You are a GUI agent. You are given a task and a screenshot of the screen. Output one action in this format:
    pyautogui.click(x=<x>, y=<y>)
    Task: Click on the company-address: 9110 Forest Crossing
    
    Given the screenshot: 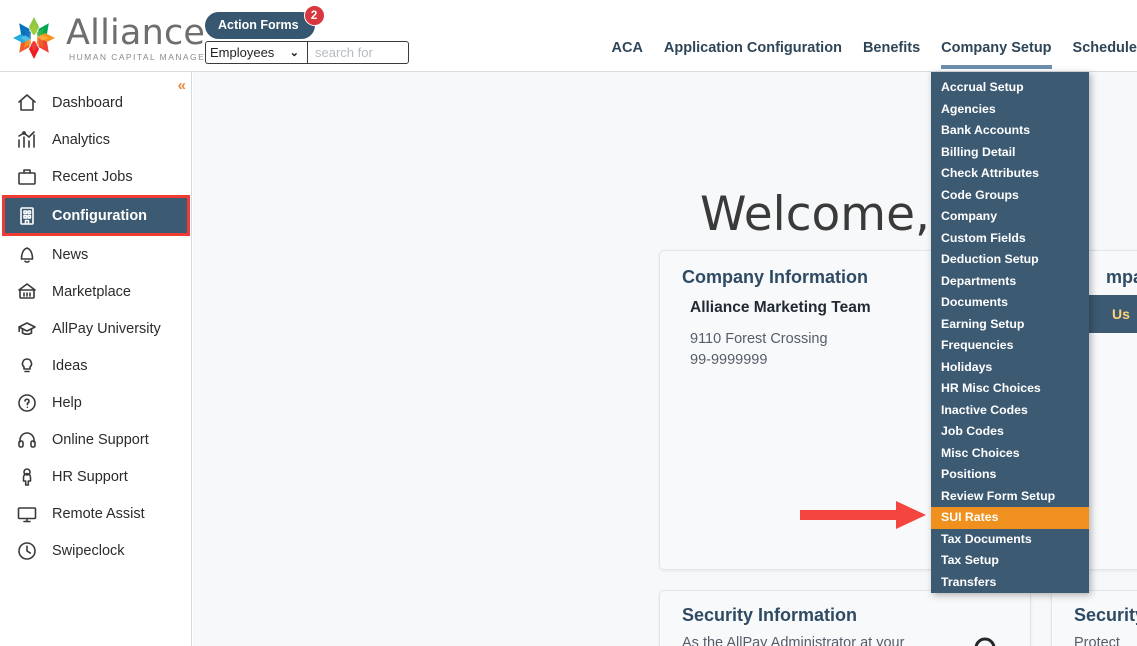 What is the action you would take?
    pyautogui.click(x=759, y=339)
    